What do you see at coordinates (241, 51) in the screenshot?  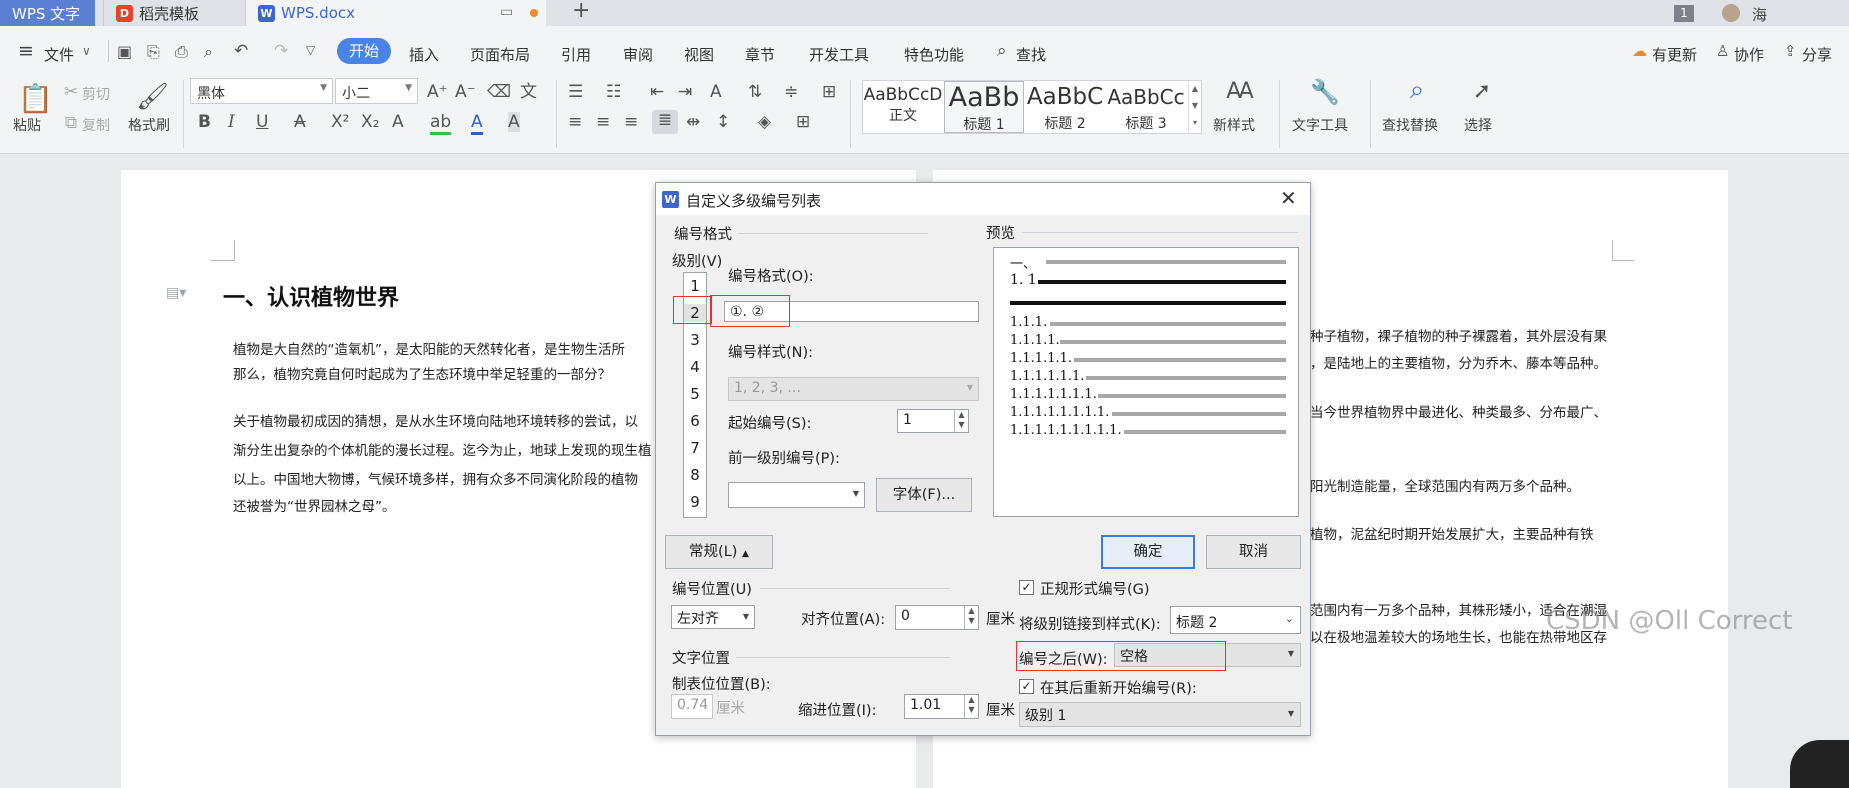 I see `undo-icon: ↶` at bounding box center [241, 51].